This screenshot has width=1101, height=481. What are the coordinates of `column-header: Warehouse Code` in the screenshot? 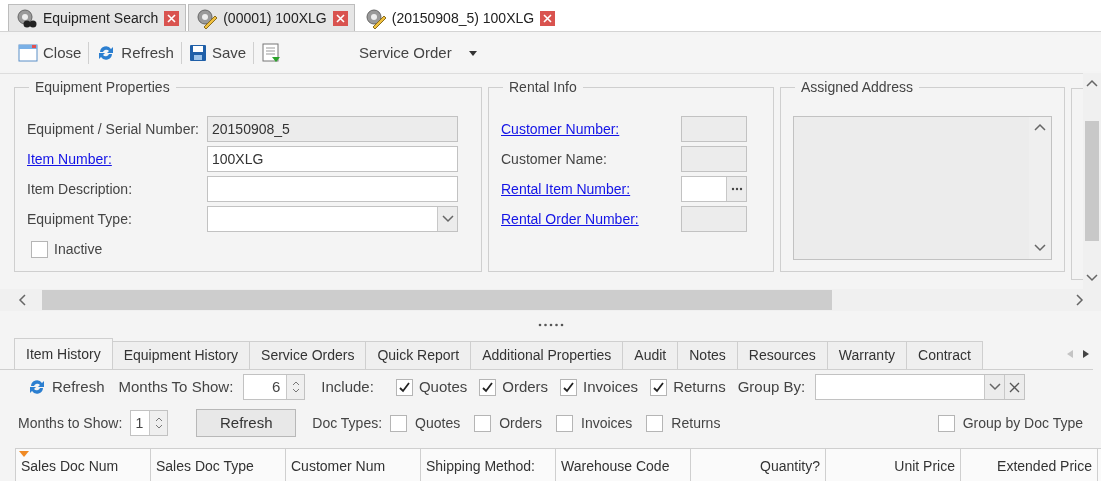 It's located at (623, 465).